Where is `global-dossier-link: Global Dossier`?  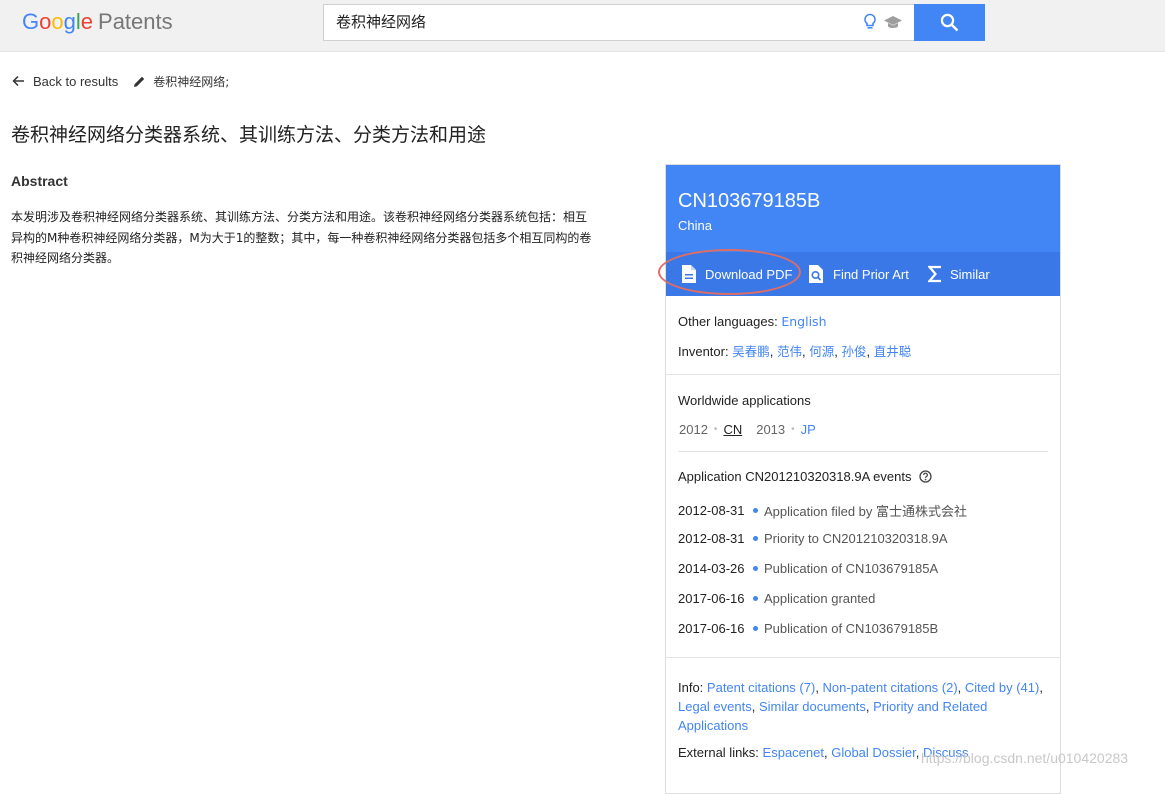
global-dossier-link: Global Dossier is located at coordinates (873, 752).